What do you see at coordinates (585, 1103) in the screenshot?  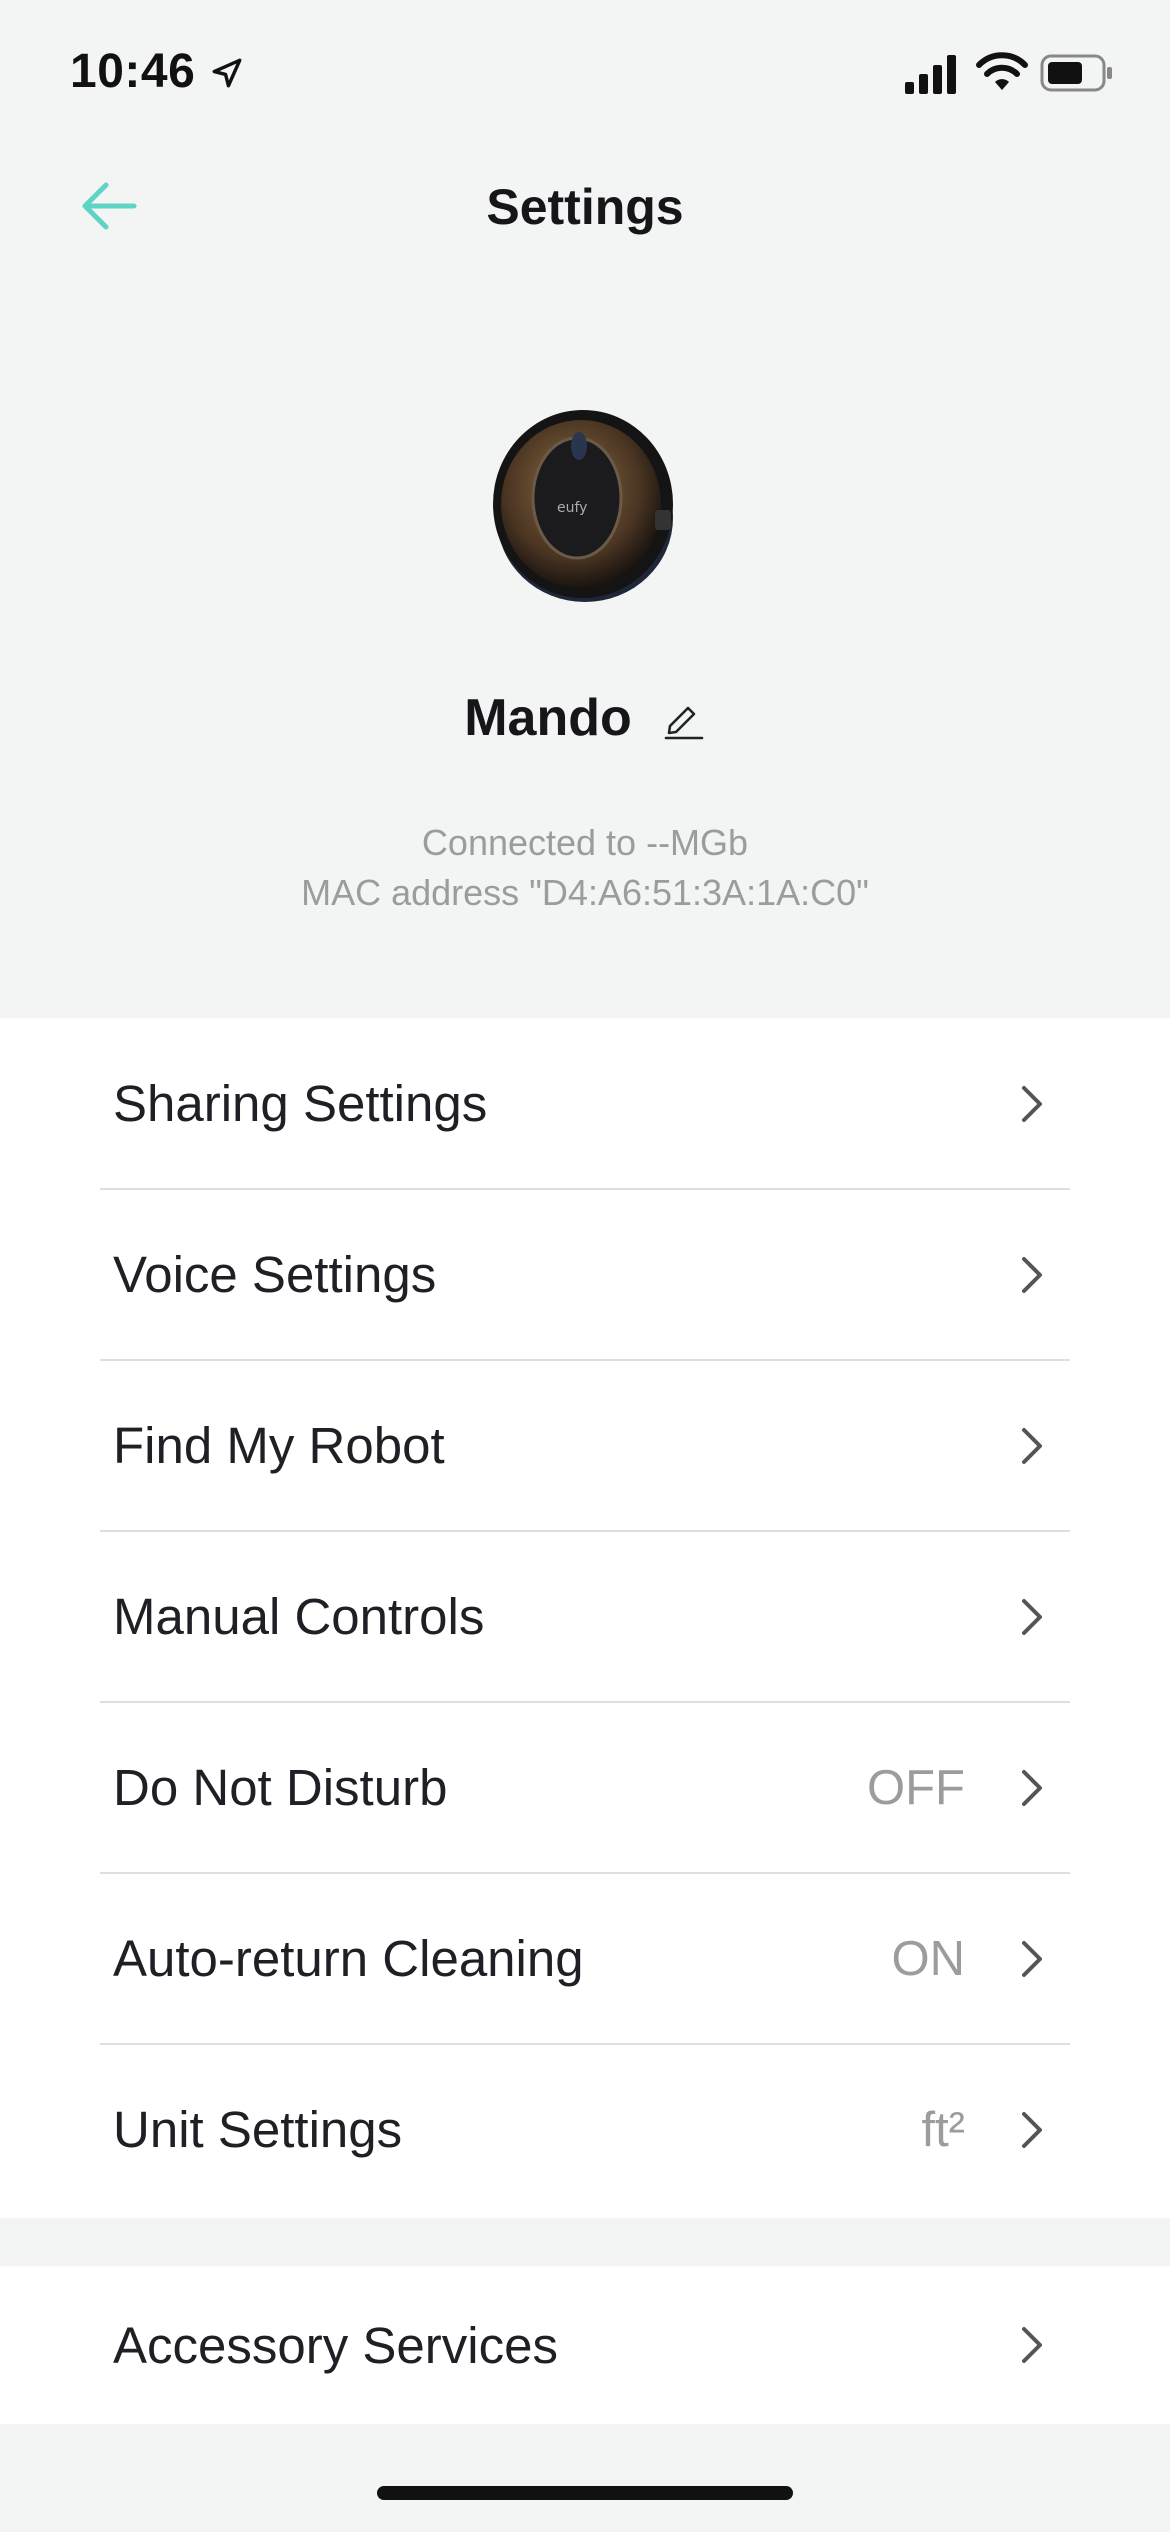 I see `sharing-settings-row: Sharing Settings` at bounding box center [585, 1103].